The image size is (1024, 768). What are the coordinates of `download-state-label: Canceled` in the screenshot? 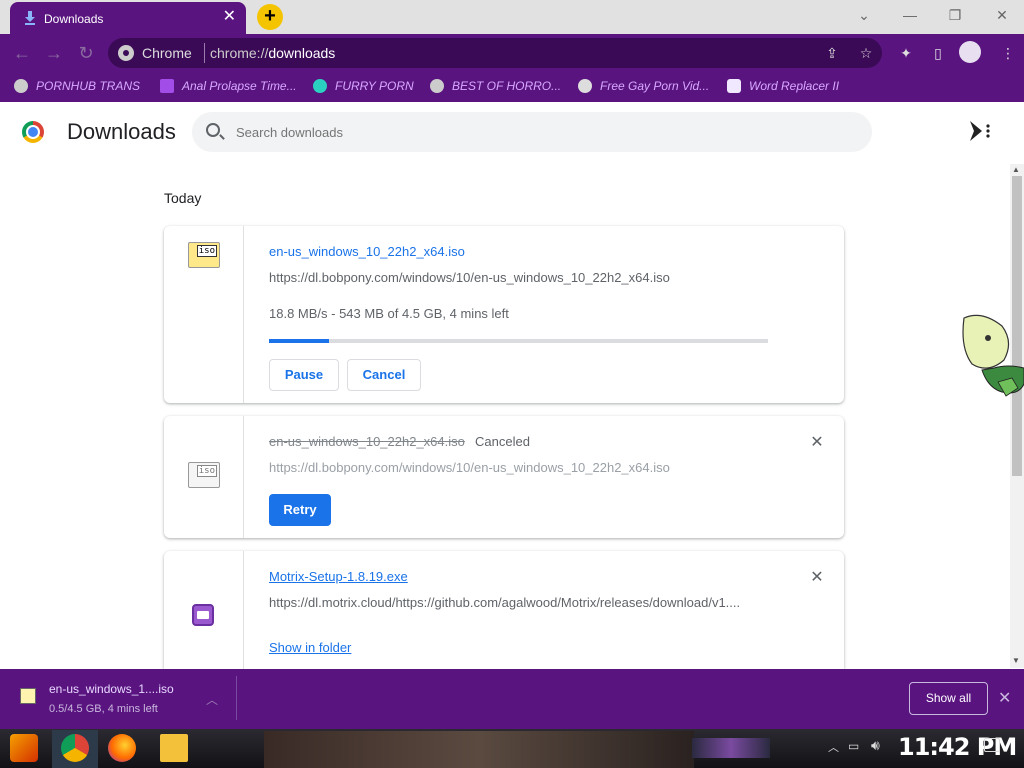 It's located at (502, 441).